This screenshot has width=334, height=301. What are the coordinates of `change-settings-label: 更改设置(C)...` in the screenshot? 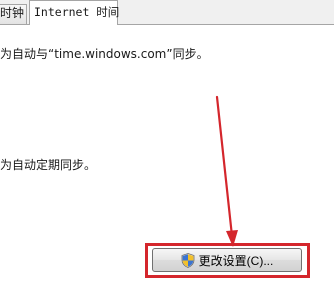 It's located at (236, 260).